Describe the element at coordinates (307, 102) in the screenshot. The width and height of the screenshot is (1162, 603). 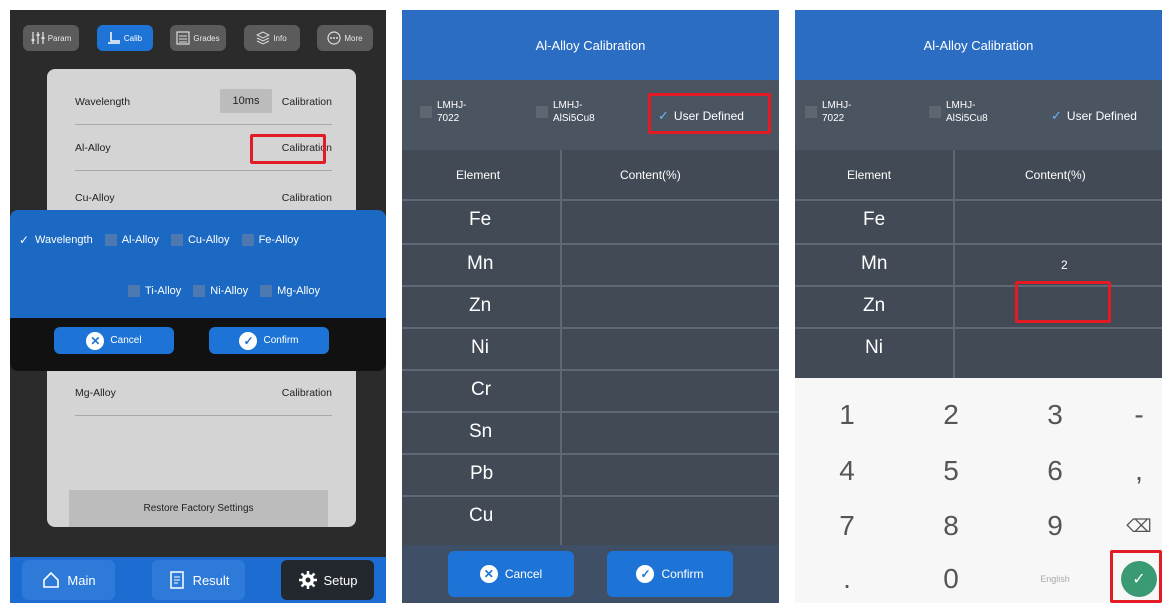
I see `wavelength-calibration-button: Calibration` at that location.